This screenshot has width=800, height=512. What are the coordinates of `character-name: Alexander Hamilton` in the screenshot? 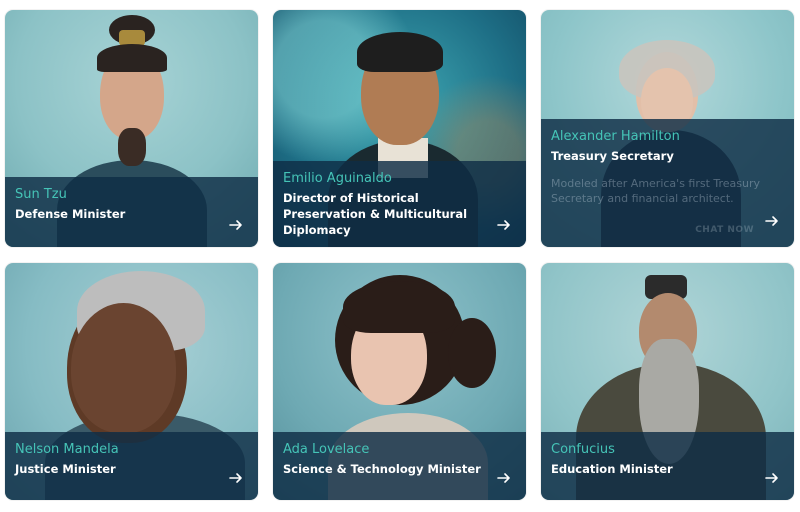 It's located at (615, 136).